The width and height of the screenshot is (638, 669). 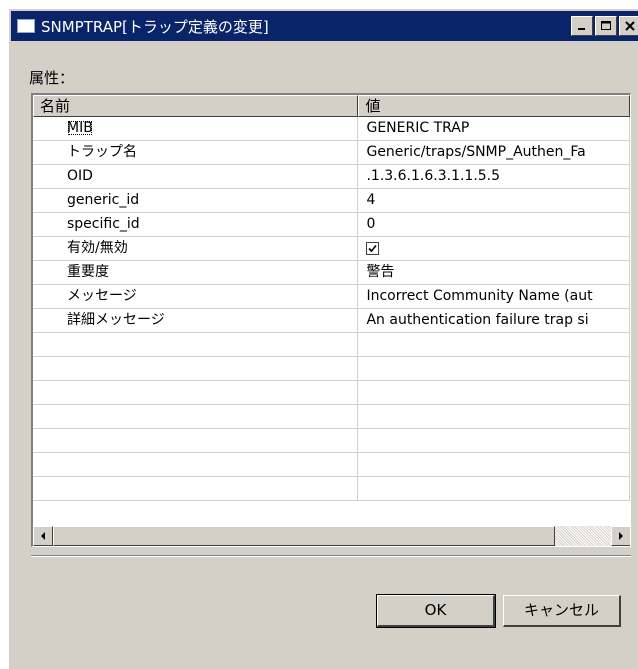 What do you see at coordinates (418, 128) in the screenshot?
I see `property-value-text: GENERIC TRAP` at bounding box center [418, 128].